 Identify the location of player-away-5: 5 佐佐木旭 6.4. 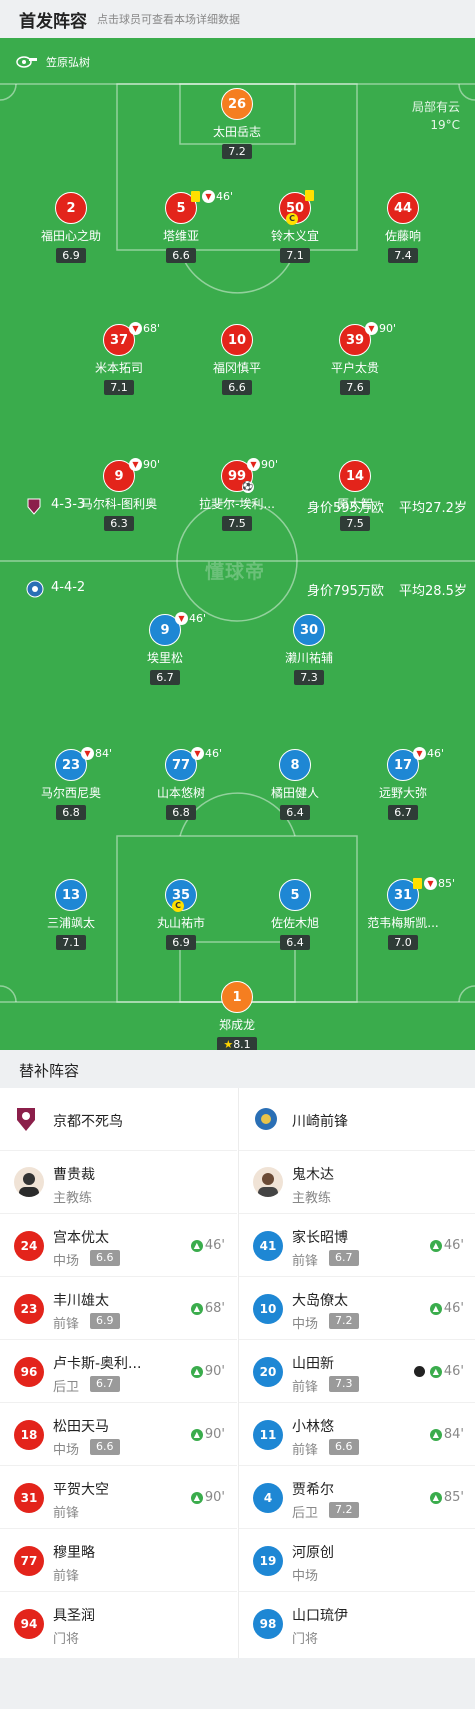
(295, 914).